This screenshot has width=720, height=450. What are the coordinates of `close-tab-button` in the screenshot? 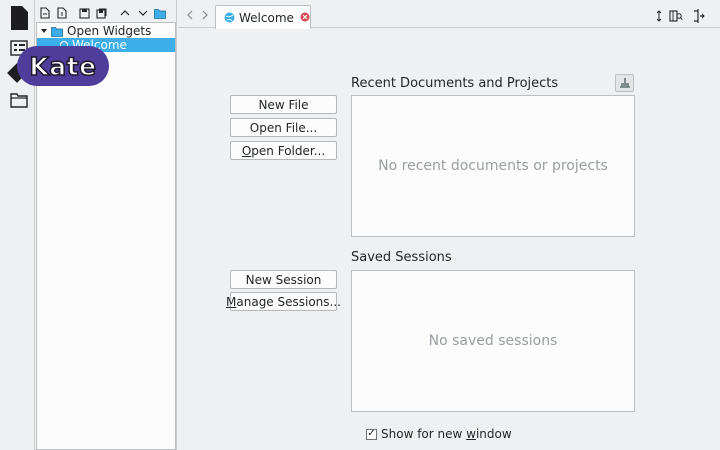 It's located at (305, 18).